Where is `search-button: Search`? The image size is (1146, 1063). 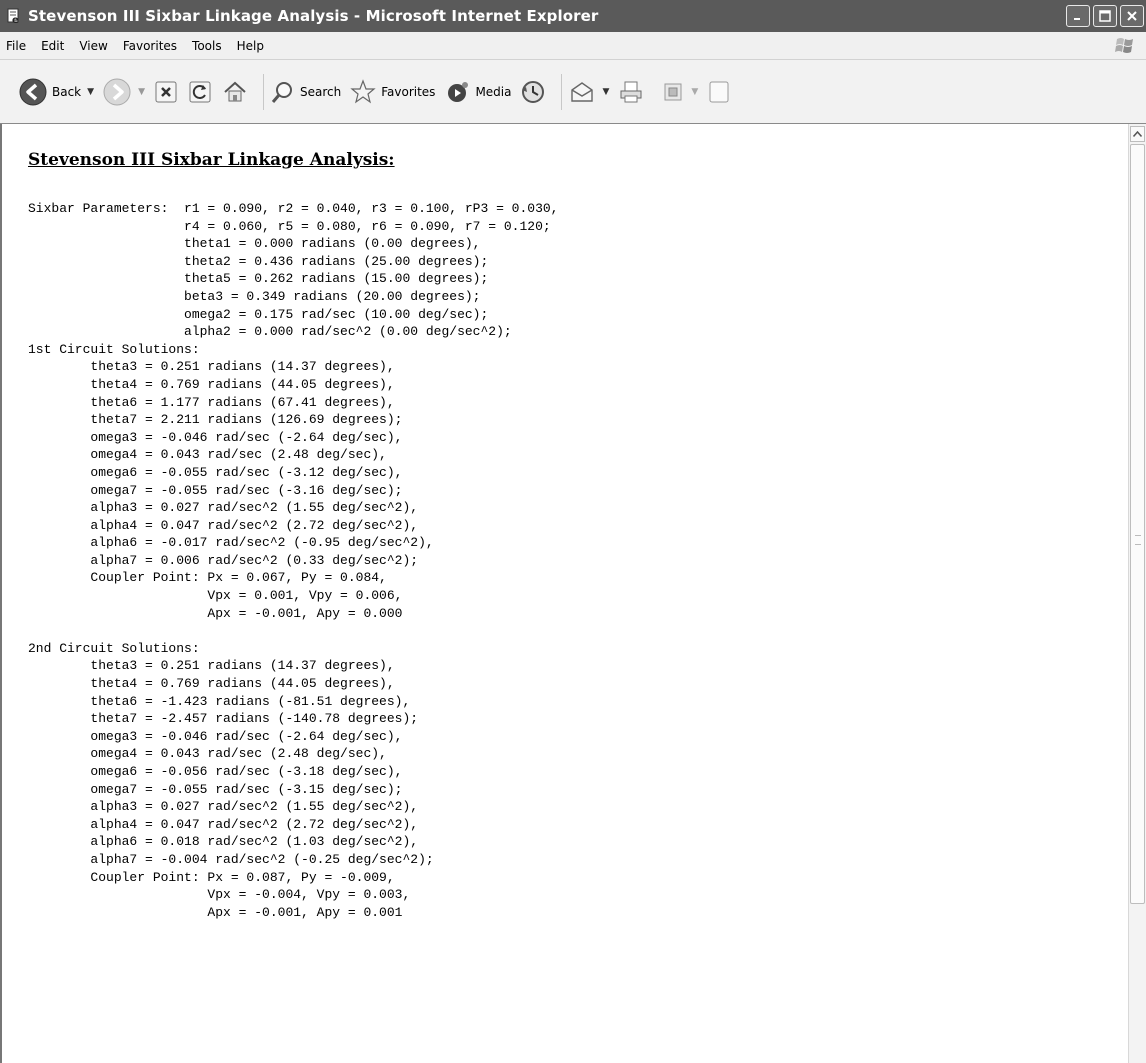
search-button: Search is located at coordinates (305, 92).